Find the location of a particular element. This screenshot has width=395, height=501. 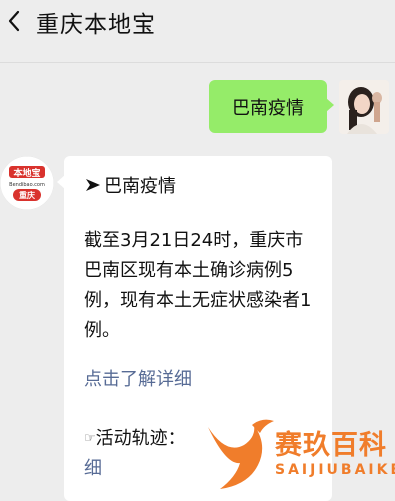

activity-track-label: 活动轨迹： is located at coordinates (140, 438).